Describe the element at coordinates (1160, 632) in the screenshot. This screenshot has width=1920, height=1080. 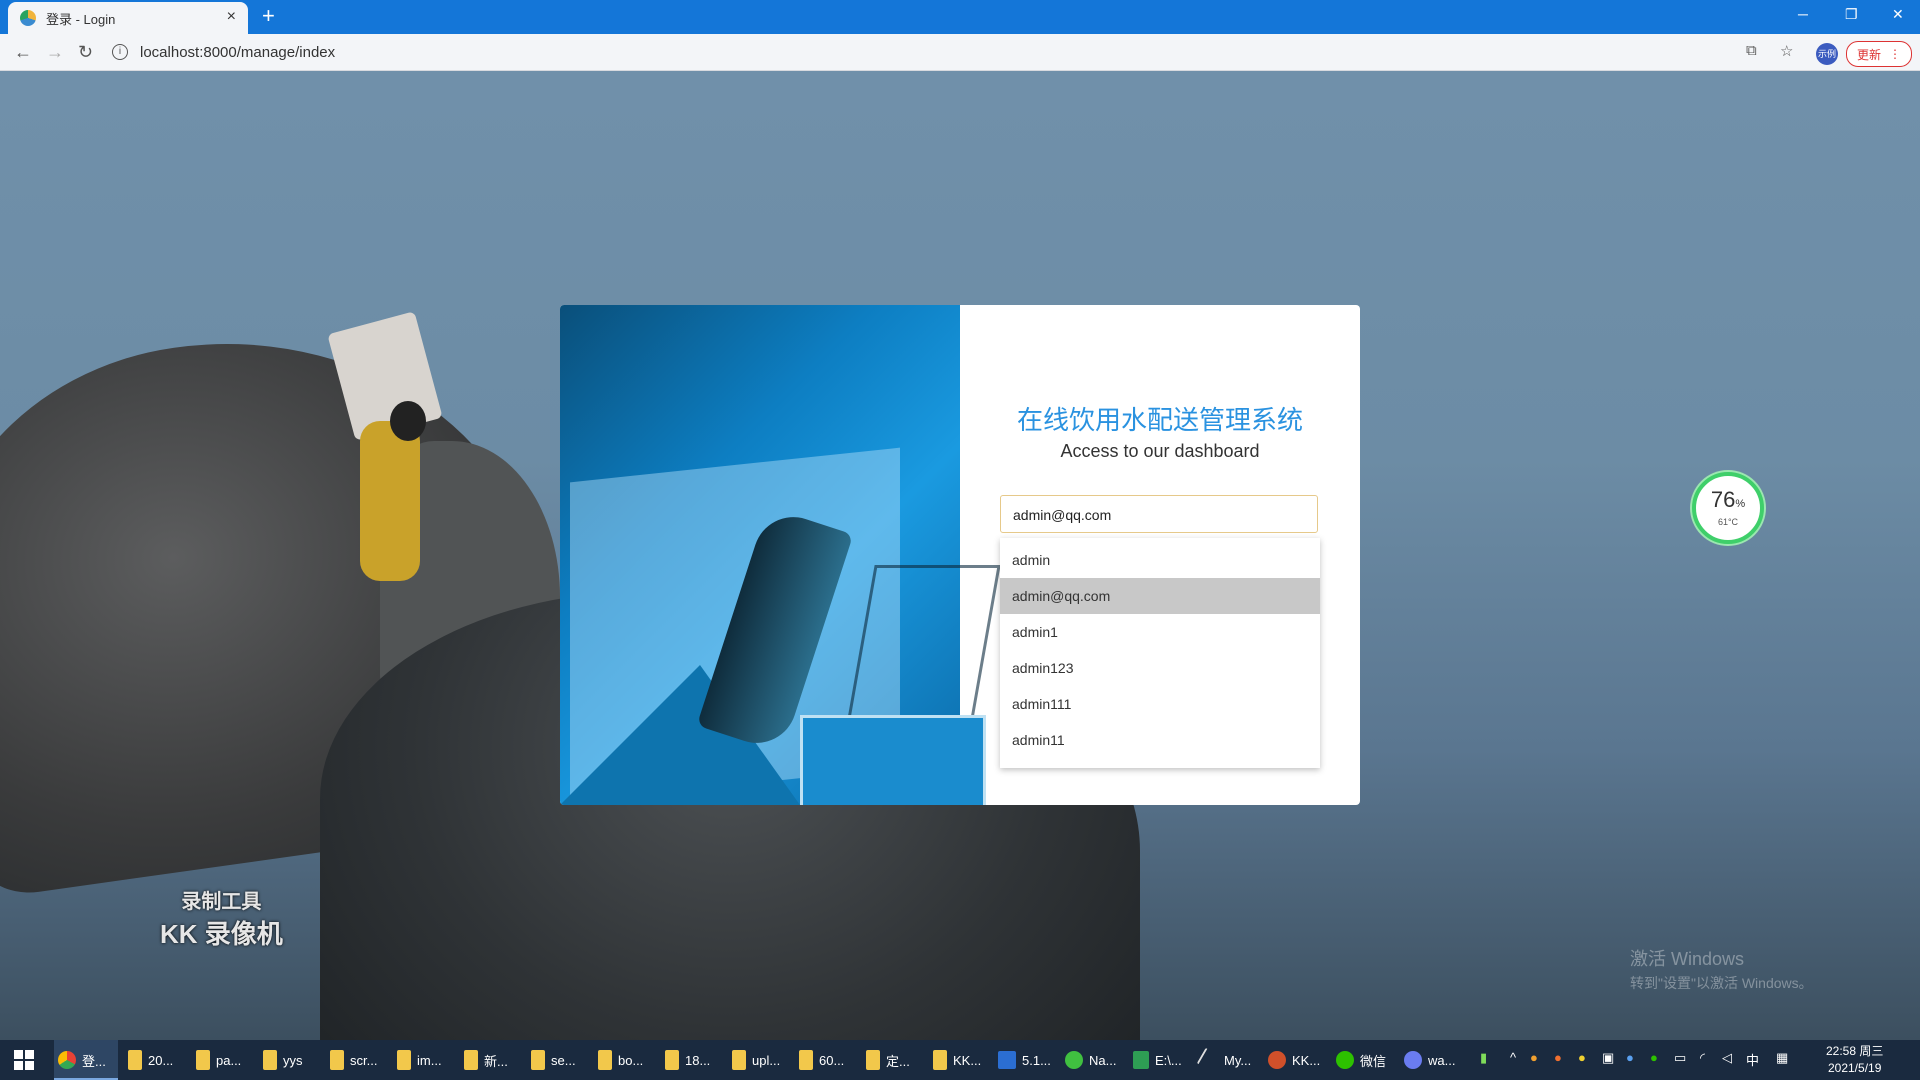
I see `autocomplete-option: admin1` at that location.